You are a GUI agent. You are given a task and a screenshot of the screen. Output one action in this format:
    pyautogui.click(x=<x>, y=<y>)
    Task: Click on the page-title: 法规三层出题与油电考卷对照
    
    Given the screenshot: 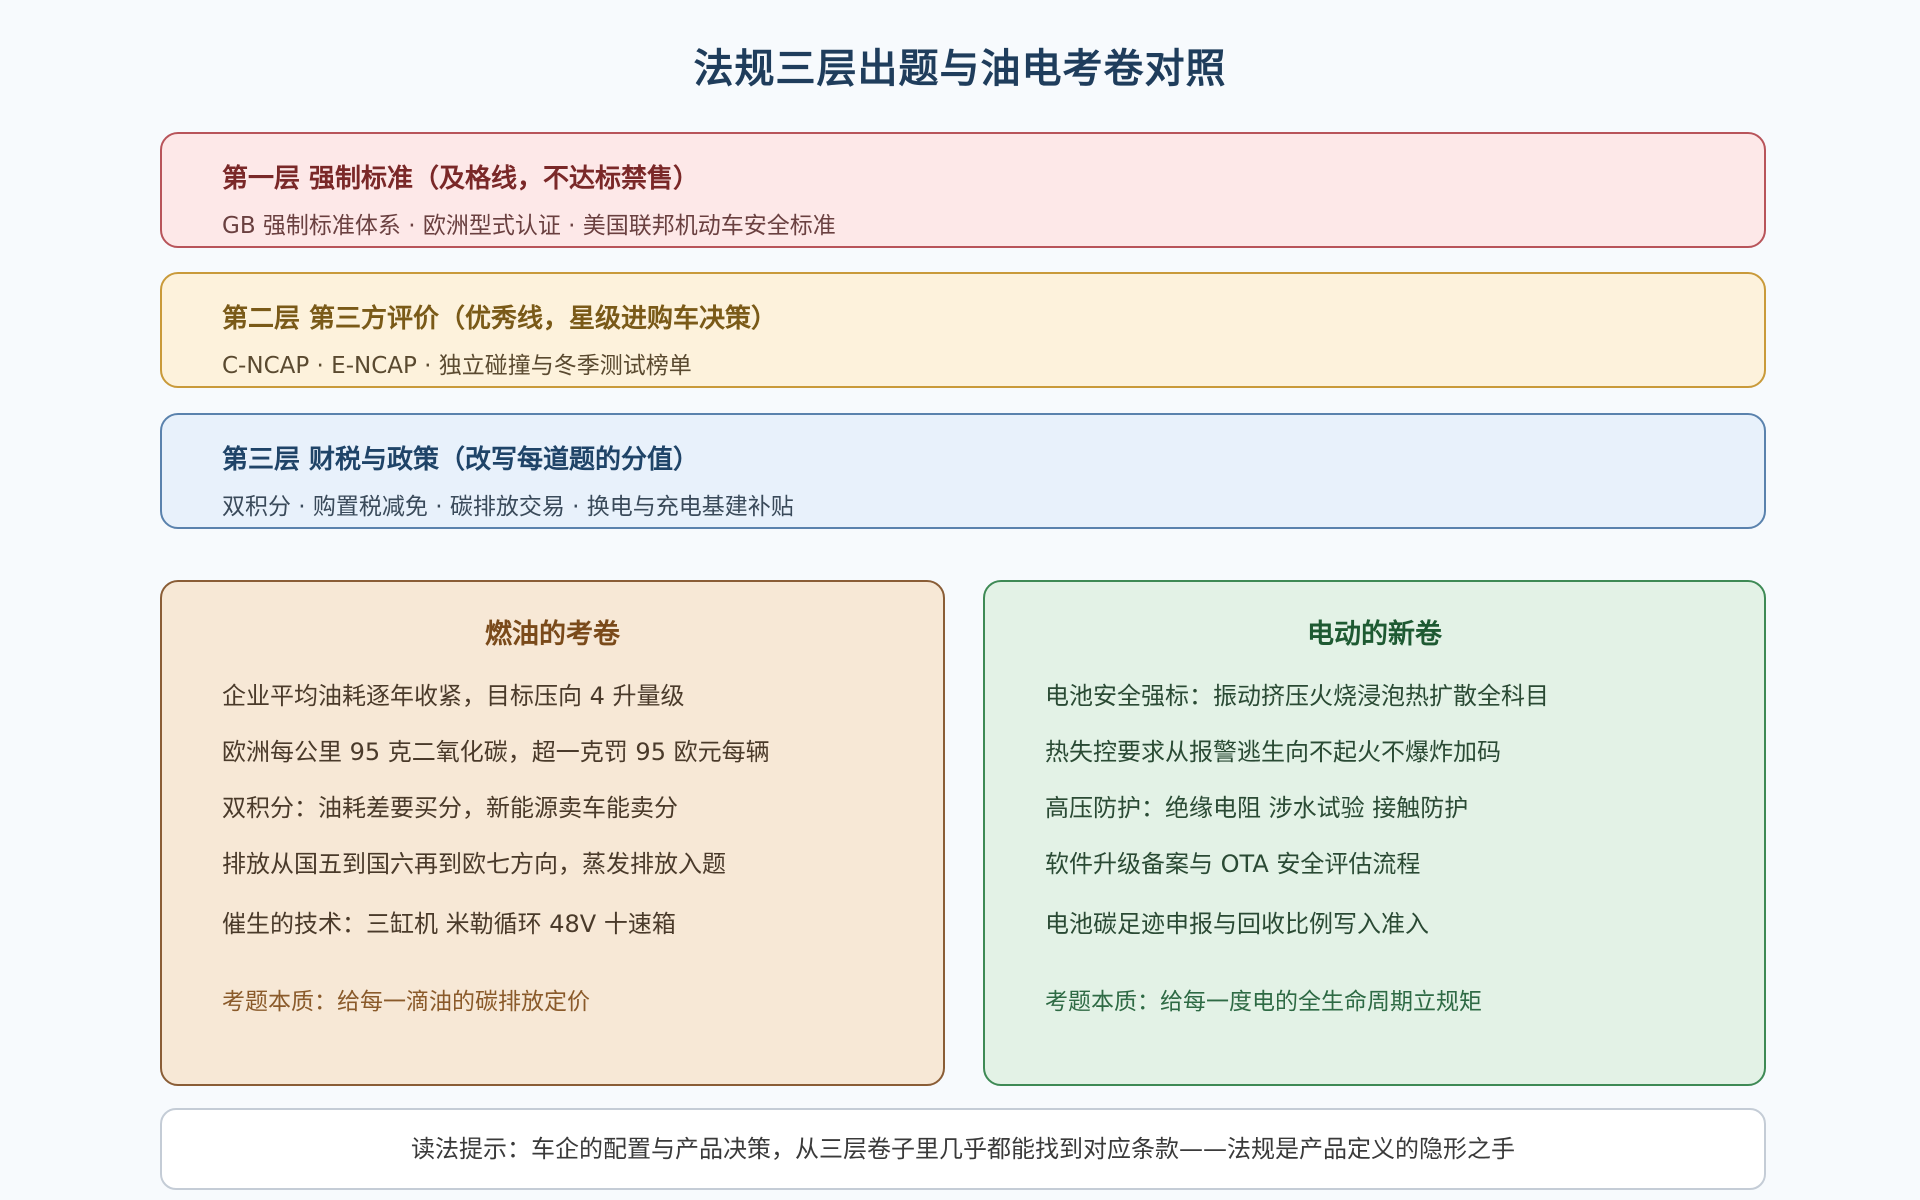 What is the action you would take?
    pyautogui.click(x=960, y=69)
    